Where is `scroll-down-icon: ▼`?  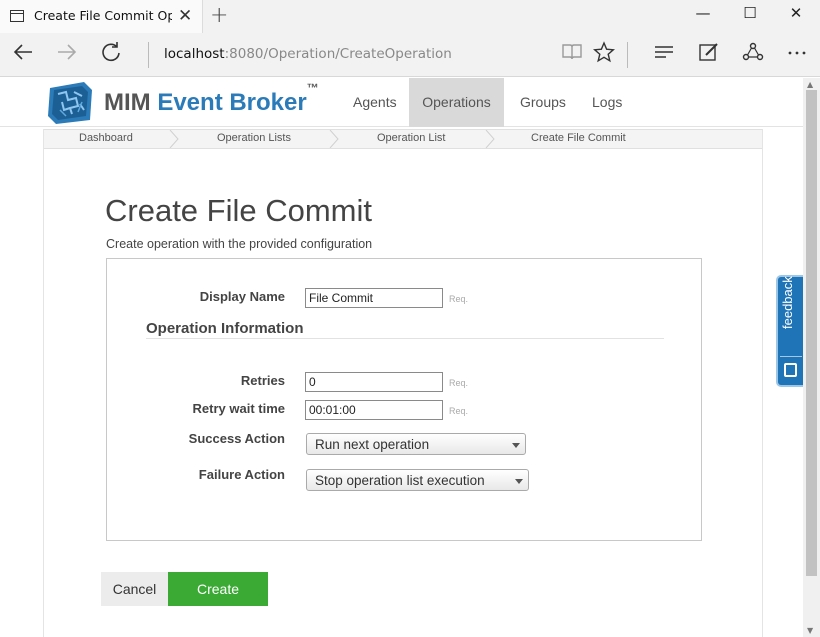 scroll-down-icon: ▼ is located at coordinates (810, 630).